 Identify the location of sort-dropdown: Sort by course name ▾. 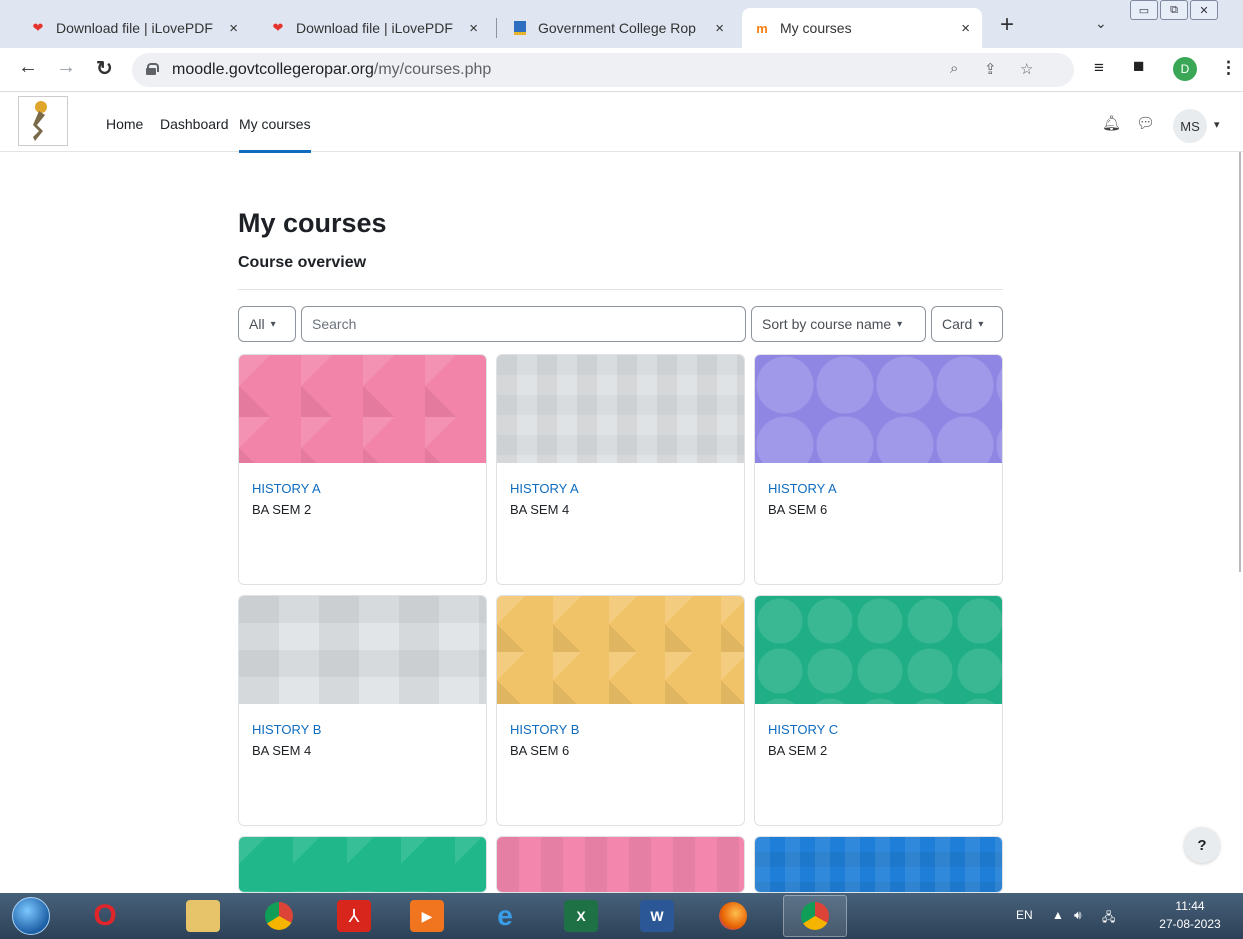
(838, 324).